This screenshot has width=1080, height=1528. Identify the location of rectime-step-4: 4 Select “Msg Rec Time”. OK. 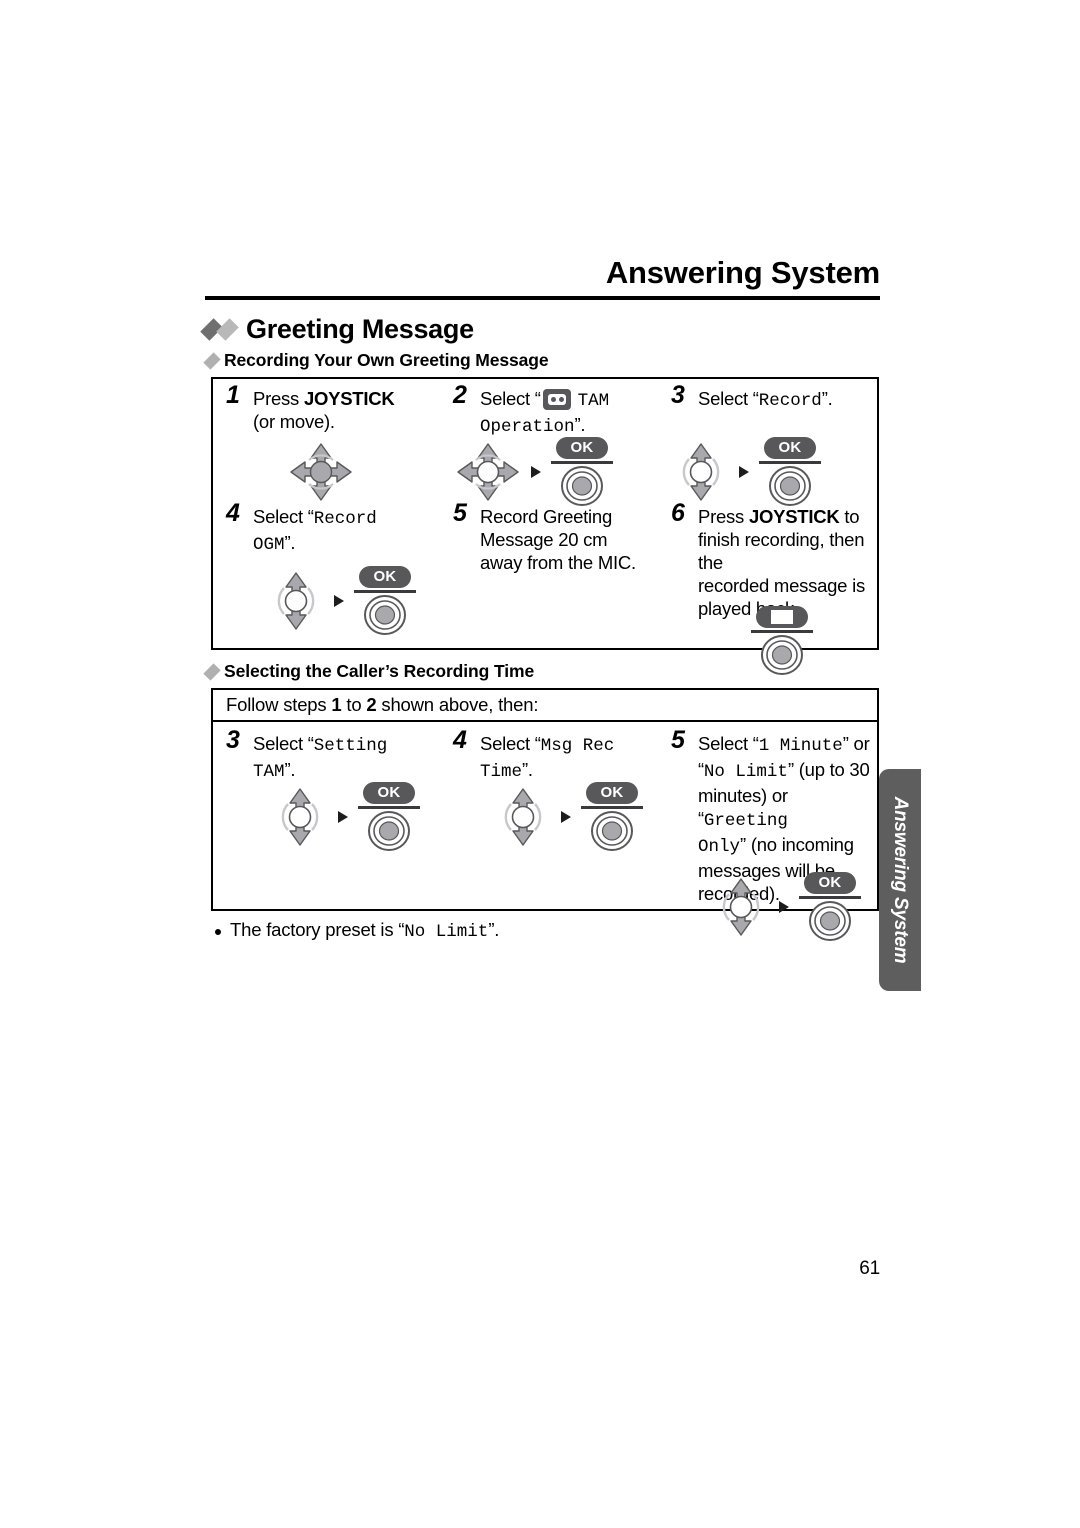
(558, 789).